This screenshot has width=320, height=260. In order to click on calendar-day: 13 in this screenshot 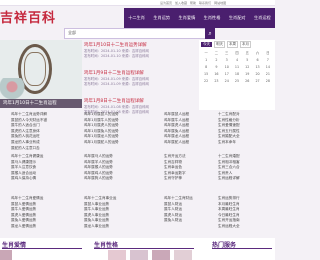, I will do `click(257, 67)`.